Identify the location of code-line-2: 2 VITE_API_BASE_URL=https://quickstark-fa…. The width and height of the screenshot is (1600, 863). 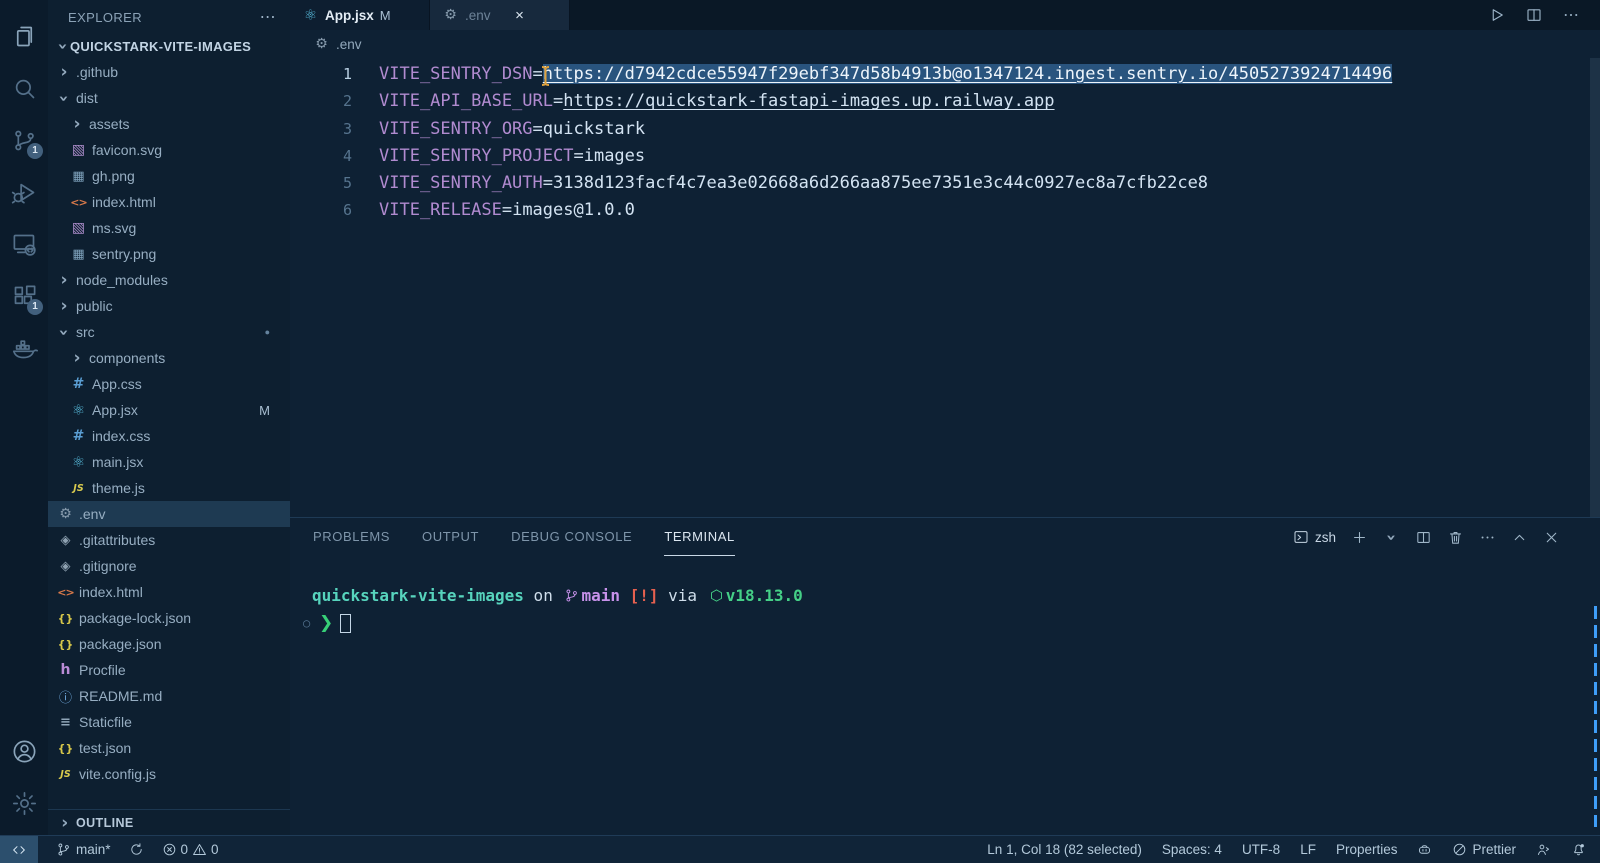
(945, 101).